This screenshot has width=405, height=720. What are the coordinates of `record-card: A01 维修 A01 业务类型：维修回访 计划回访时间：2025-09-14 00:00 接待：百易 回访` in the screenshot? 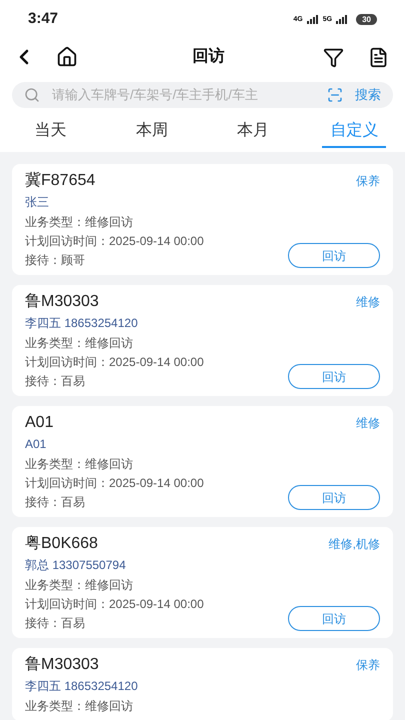 It's located at (202, 461).